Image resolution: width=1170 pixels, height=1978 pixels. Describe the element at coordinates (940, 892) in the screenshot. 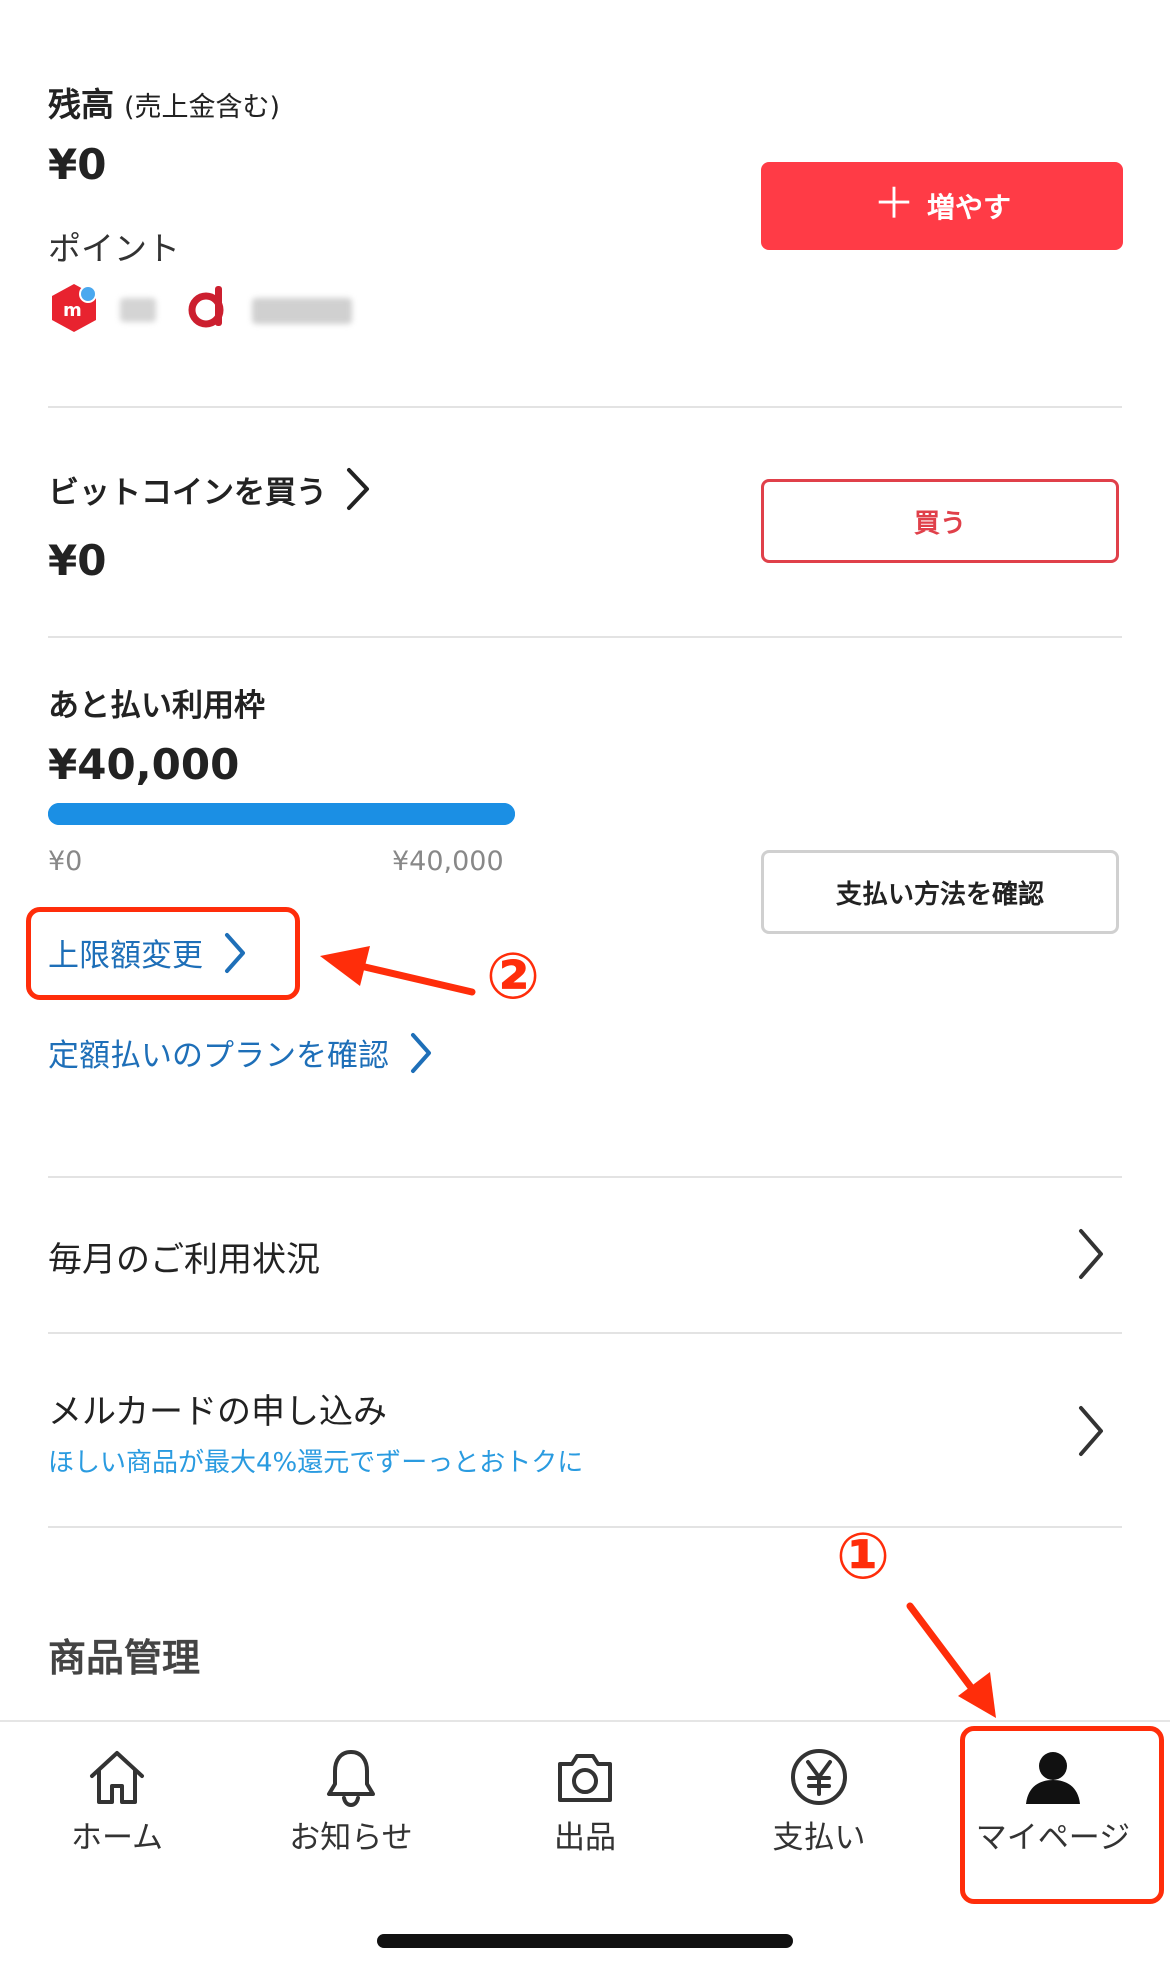

I see `check-payment-method-button: 支払い方法を確認` at that location.